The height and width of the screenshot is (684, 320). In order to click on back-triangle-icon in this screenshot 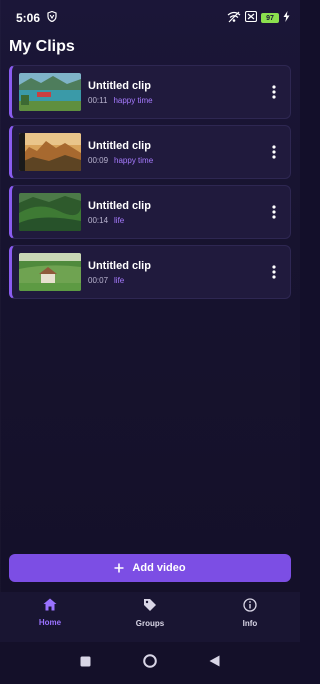, I will do `click(214, 661)`.